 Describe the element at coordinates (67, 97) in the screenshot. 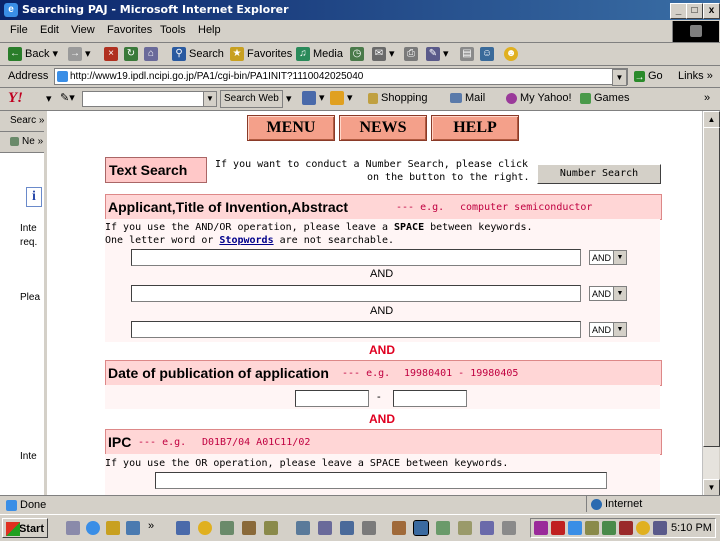

I see `pencil-icon: ✎▾` at that location.